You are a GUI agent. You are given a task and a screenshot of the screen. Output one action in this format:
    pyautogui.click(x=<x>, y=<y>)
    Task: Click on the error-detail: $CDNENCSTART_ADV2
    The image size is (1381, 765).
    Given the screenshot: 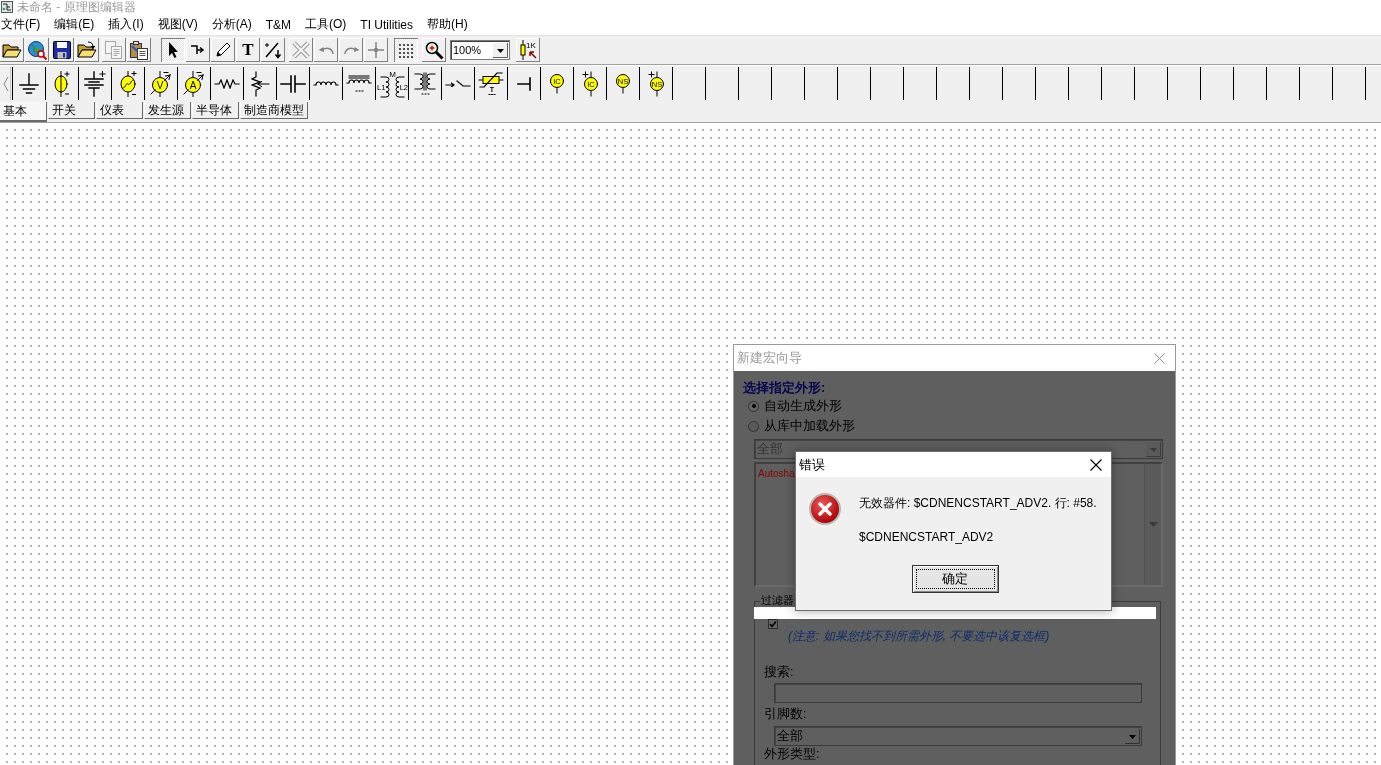 What is the action you would take?
    pyautogui.click(x=927, y=537)
    